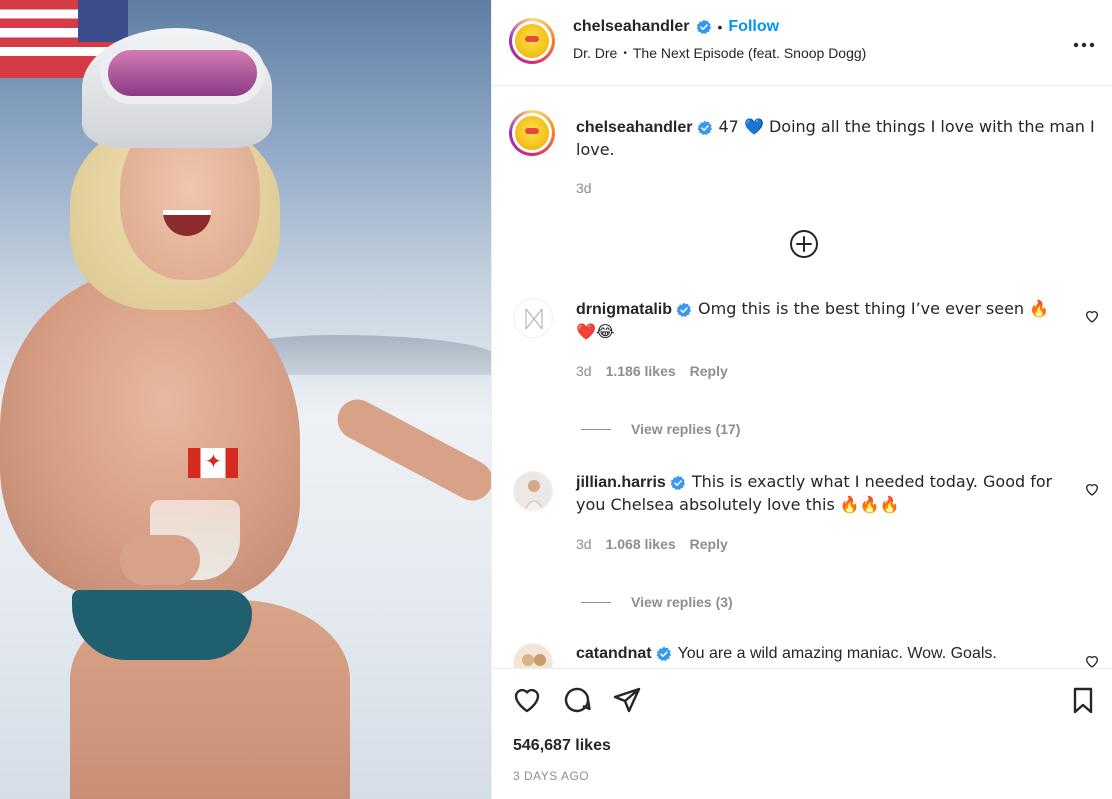 This screenshot has height=799, width=1112. I want to click on comment-meta: 3d 1.068 likes Reply, so click(652, 544).